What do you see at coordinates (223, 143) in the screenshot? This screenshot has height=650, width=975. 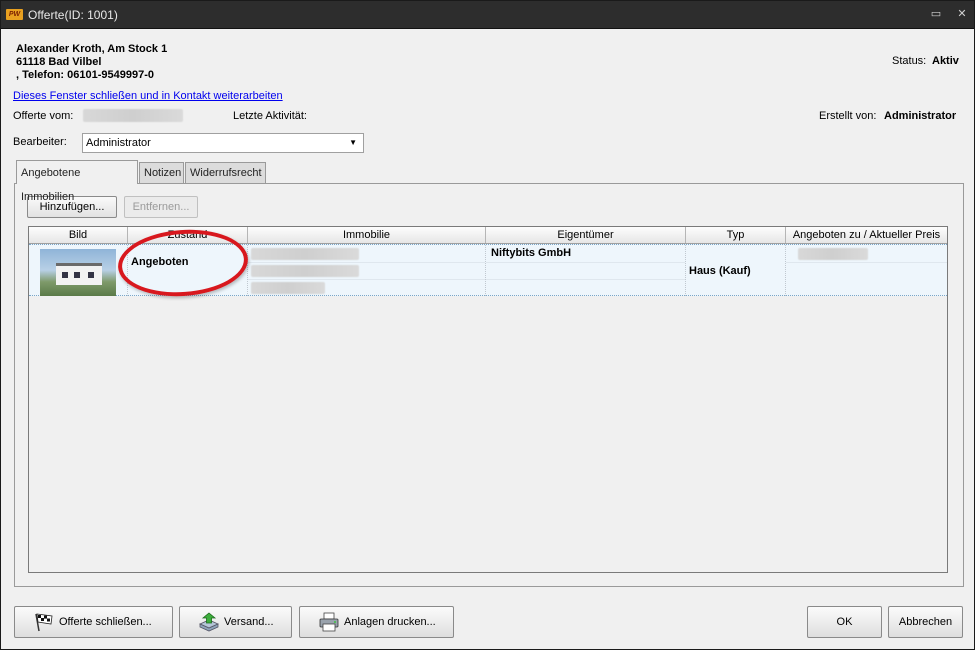 I see `editor-dropdown: Administrator ▼` at bounding box center [223, 143].